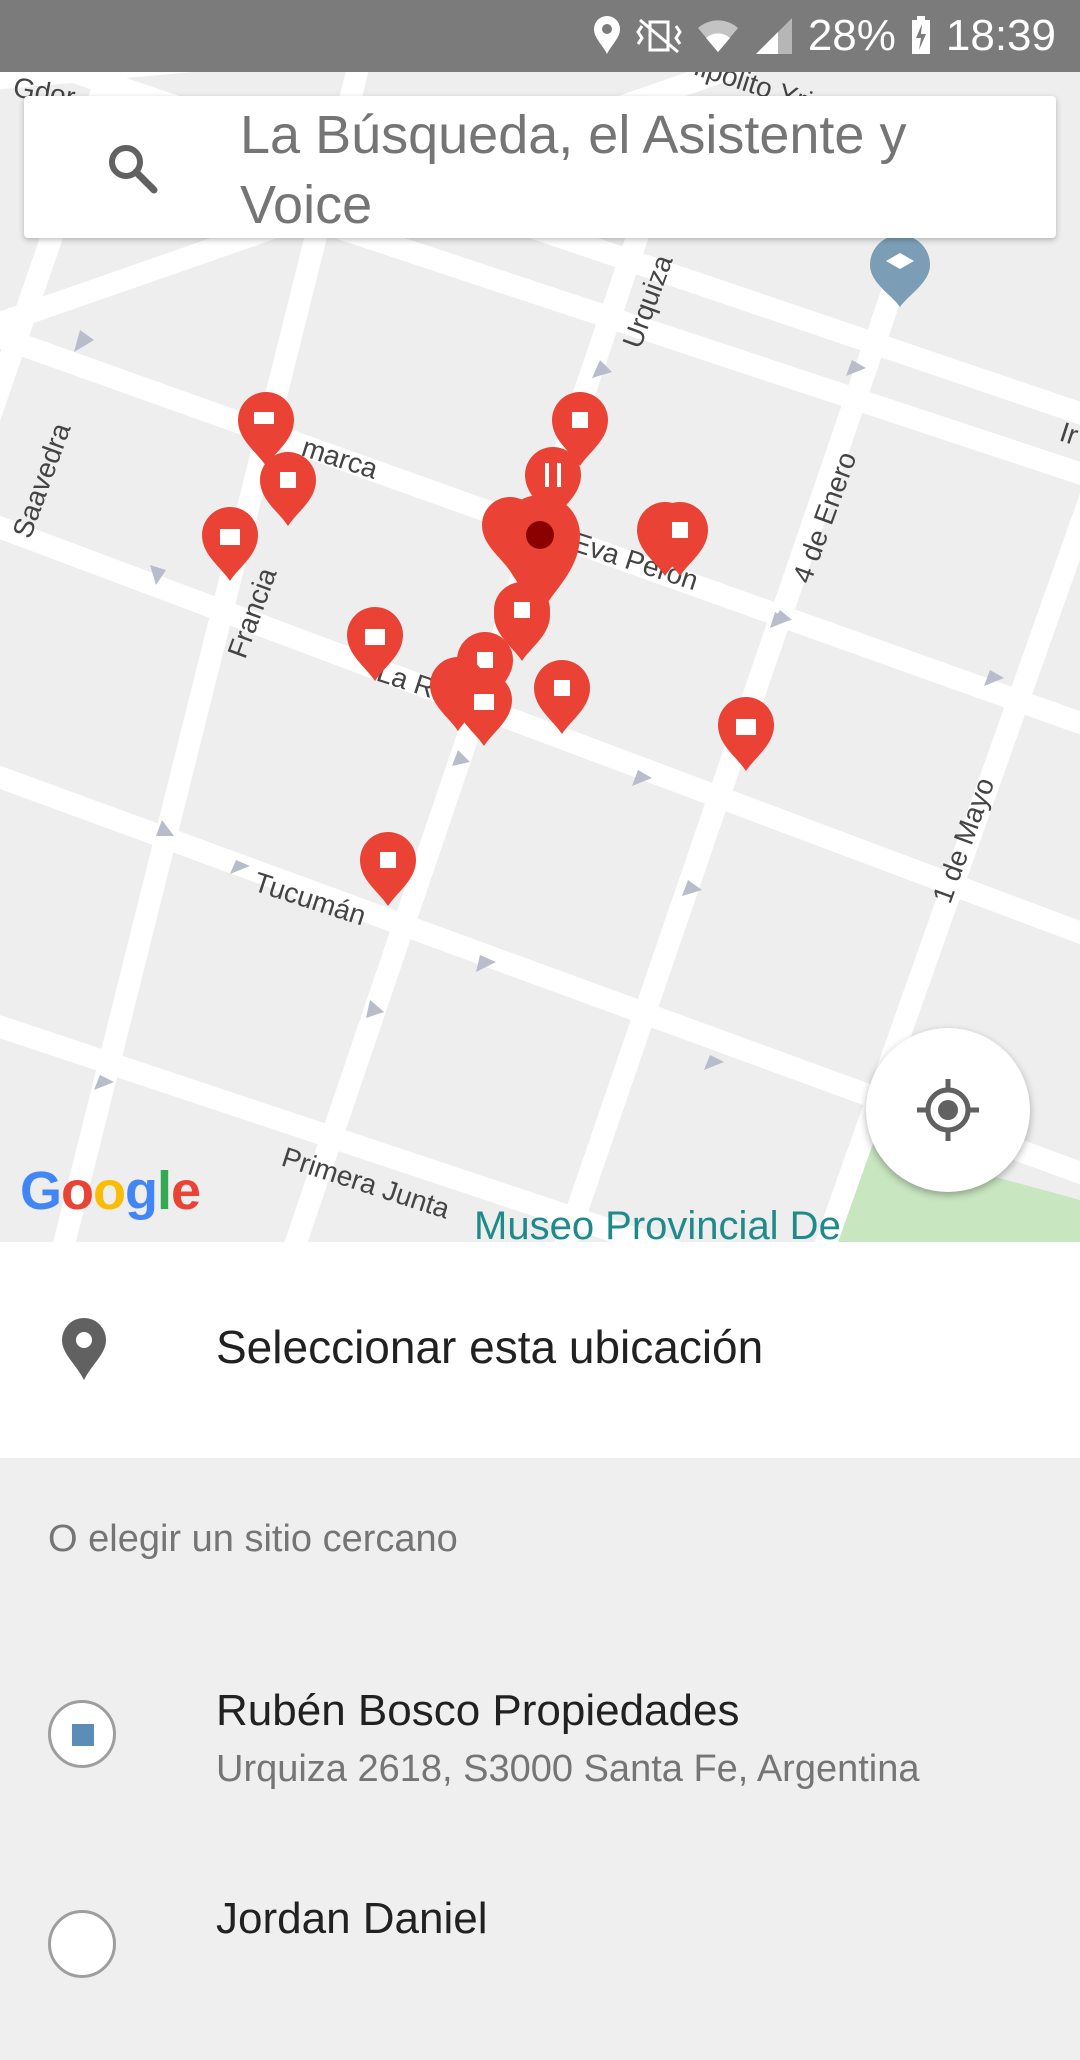  Describe the element at coordinates (84, 1349) in the screenshot. I see `place-pin-icon` at that location.